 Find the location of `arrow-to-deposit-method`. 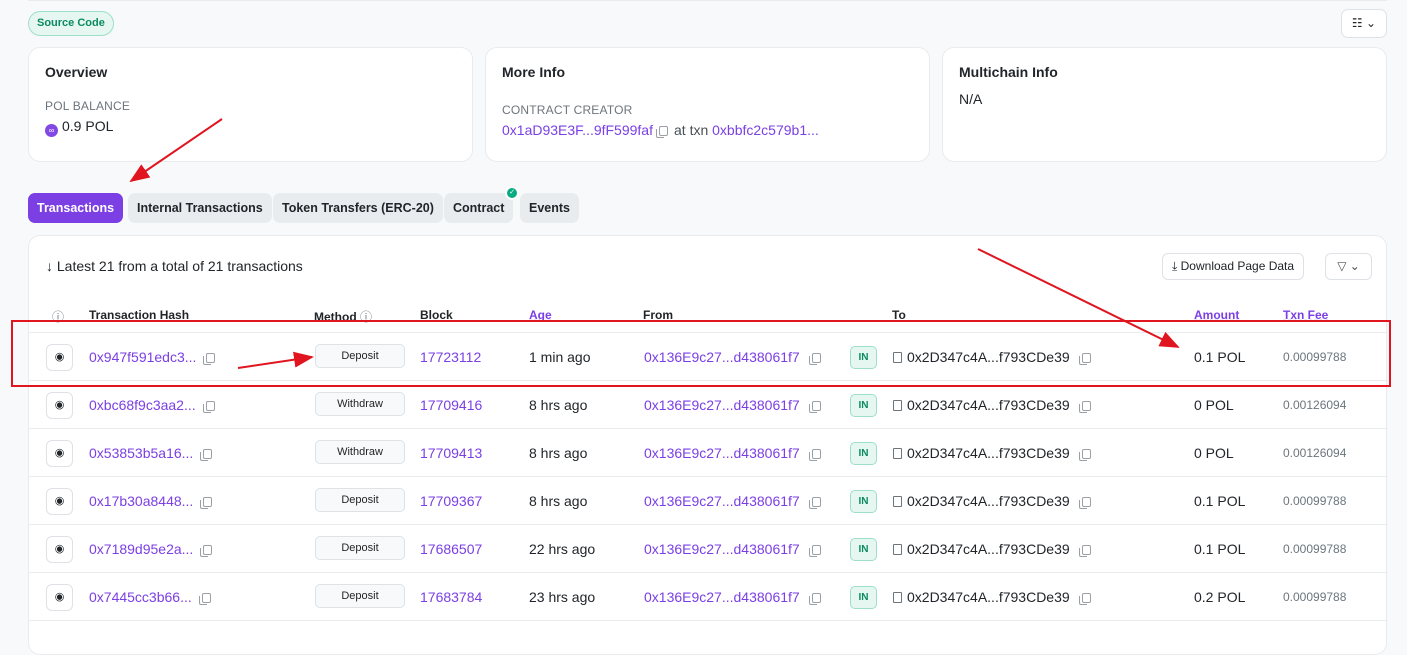

arrow-to-deposit-method is located at coordinates (275, 360).